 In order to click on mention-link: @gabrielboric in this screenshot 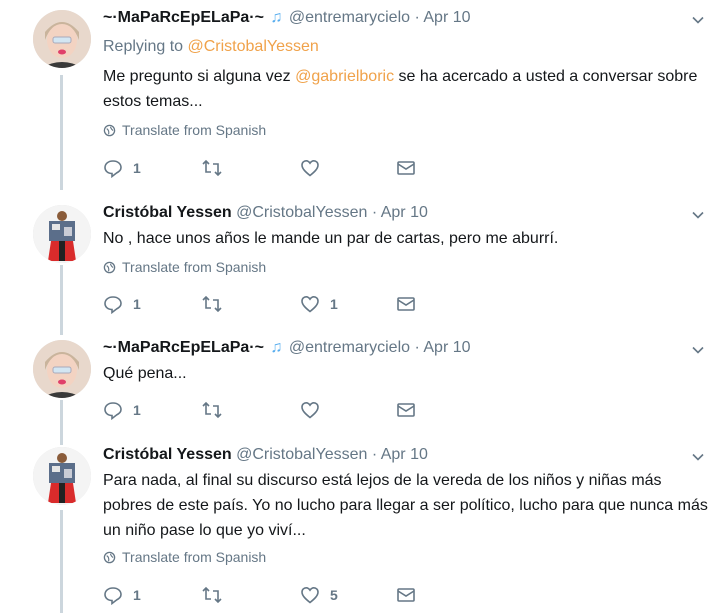, I will do `click(344, 76)`.